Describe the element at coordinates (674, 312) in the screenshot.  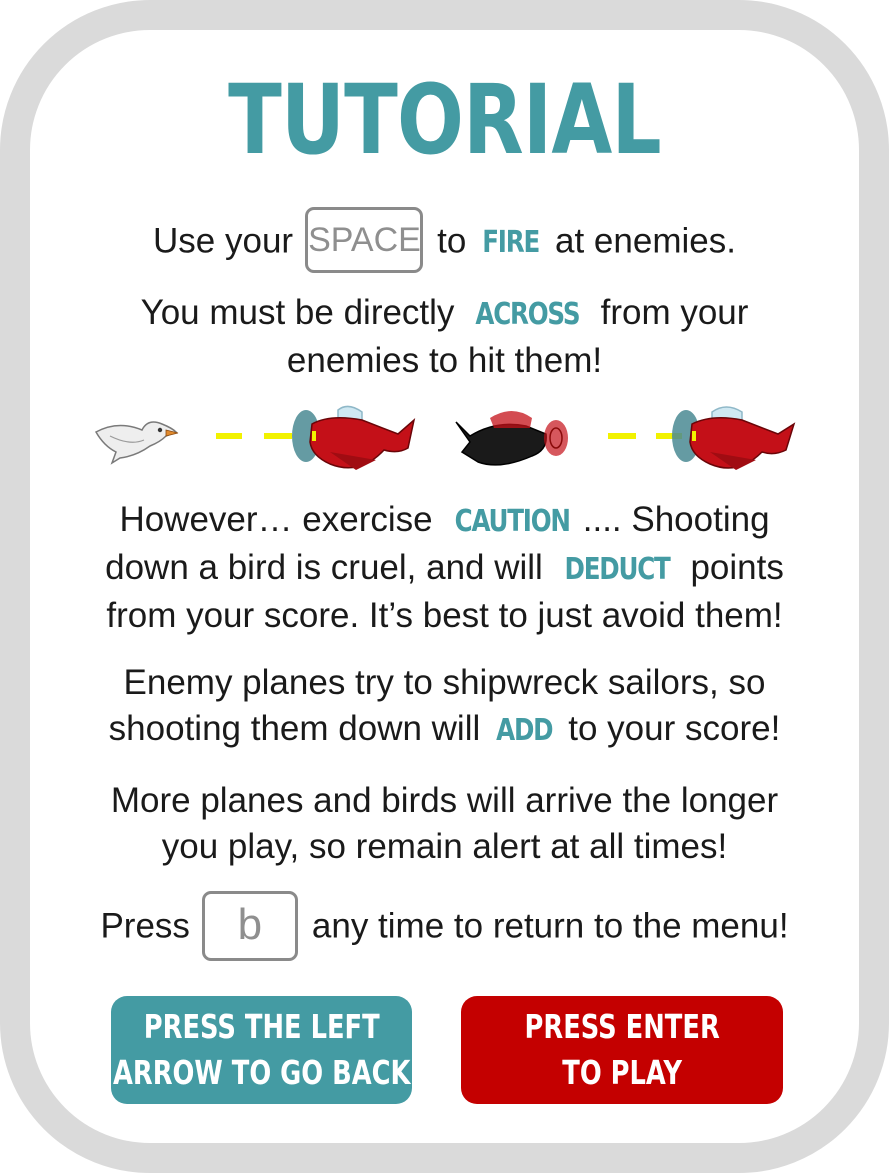
I see `across-text-post: from your` at that location.